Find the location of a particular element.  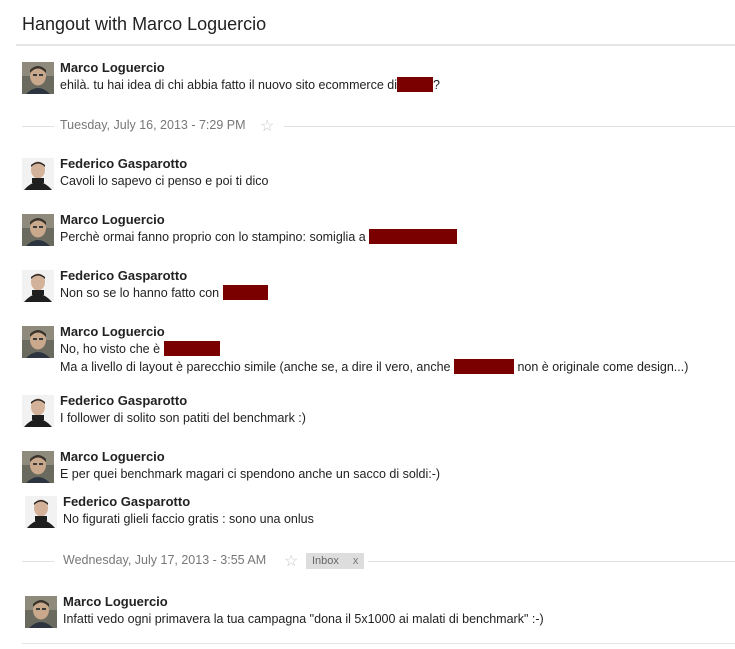

timestamp: Wednesday, July 17, 2013 - 3:55 AM is located at coordinates (165, 560).